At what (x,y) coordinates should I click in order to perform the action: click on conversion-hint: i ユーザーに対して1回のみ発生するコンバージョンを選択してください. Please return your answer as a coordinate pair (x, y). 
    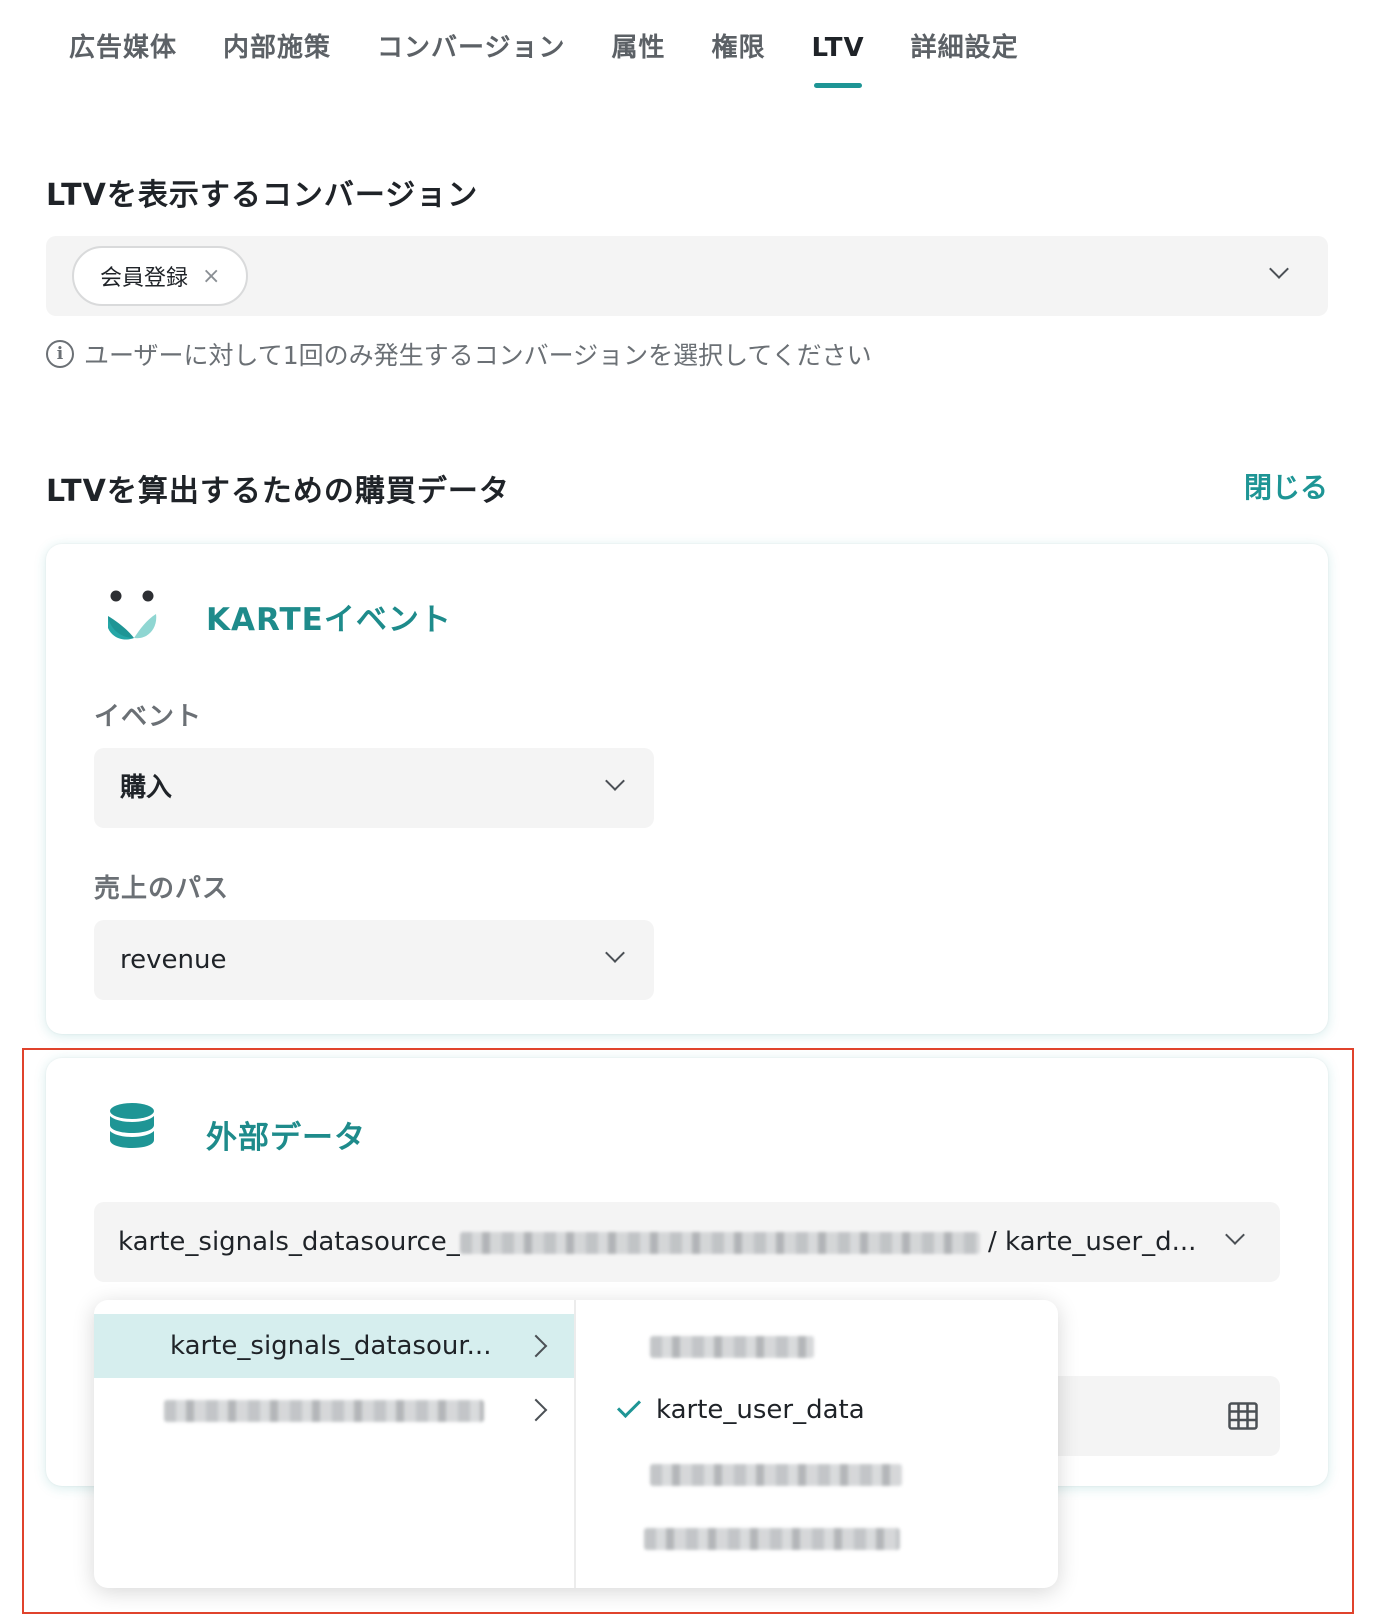
    Looking at the image, I should click on (459, 354).